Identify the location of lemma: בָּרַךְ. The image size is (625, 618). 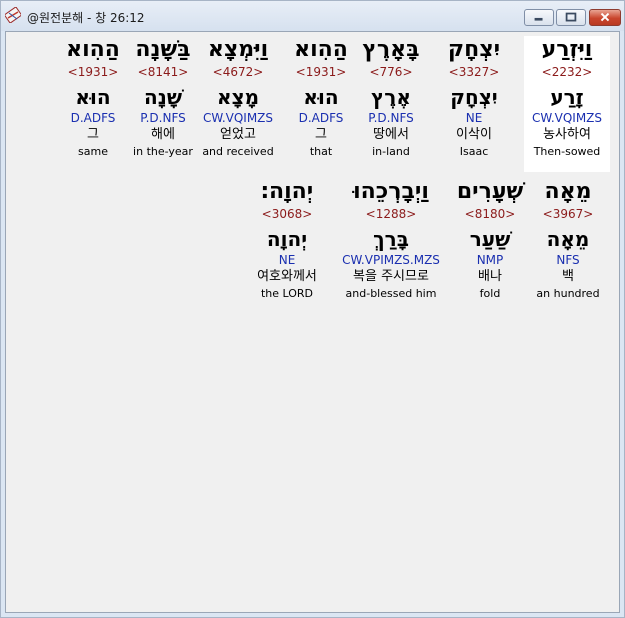
(391, 239).